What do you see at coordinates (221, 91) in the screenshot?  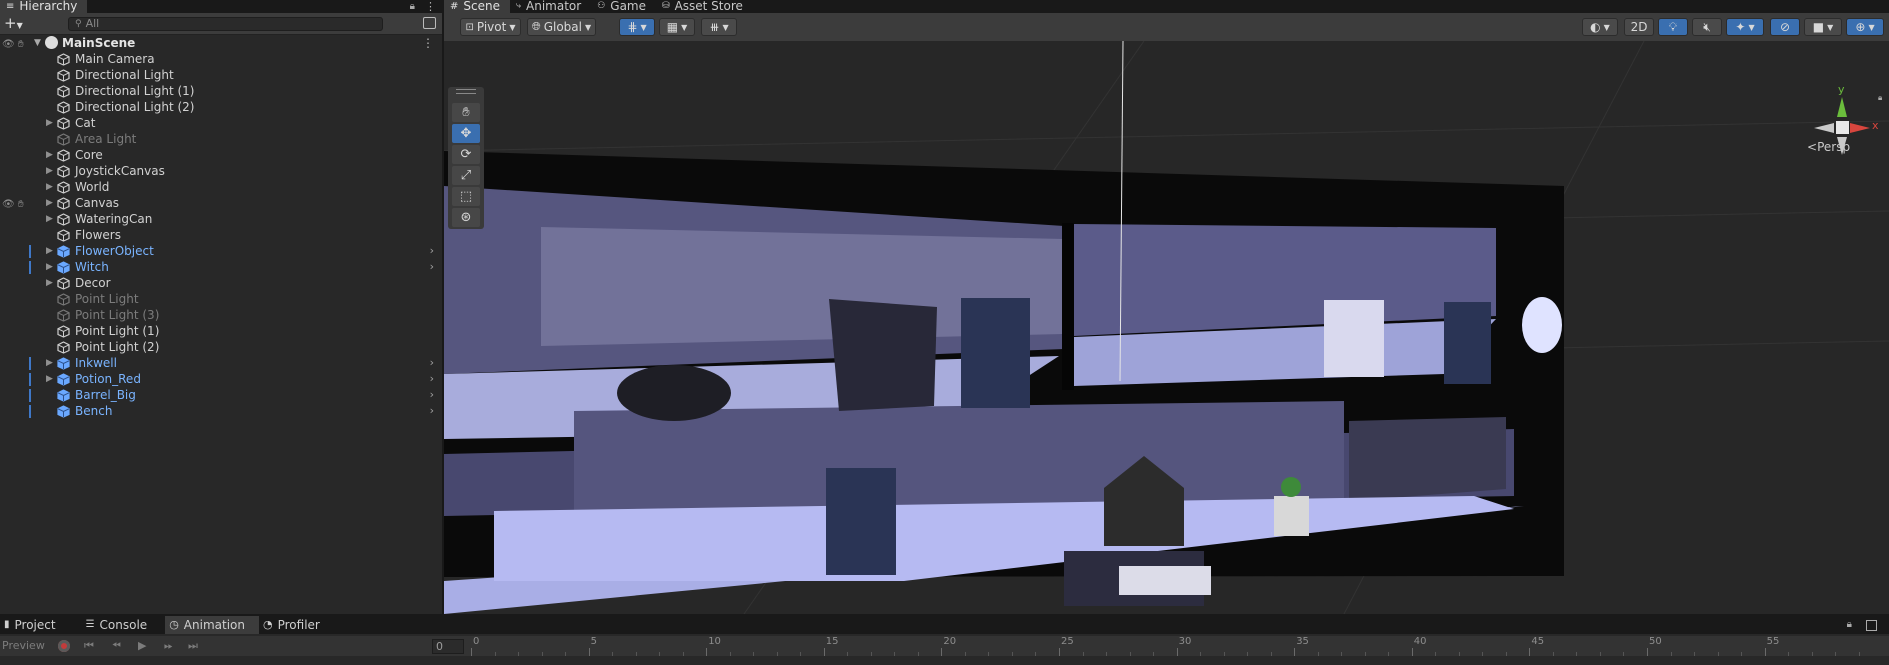 I see `hierarchy-row: Directional Light (1)` at bounding box center [221, 91].